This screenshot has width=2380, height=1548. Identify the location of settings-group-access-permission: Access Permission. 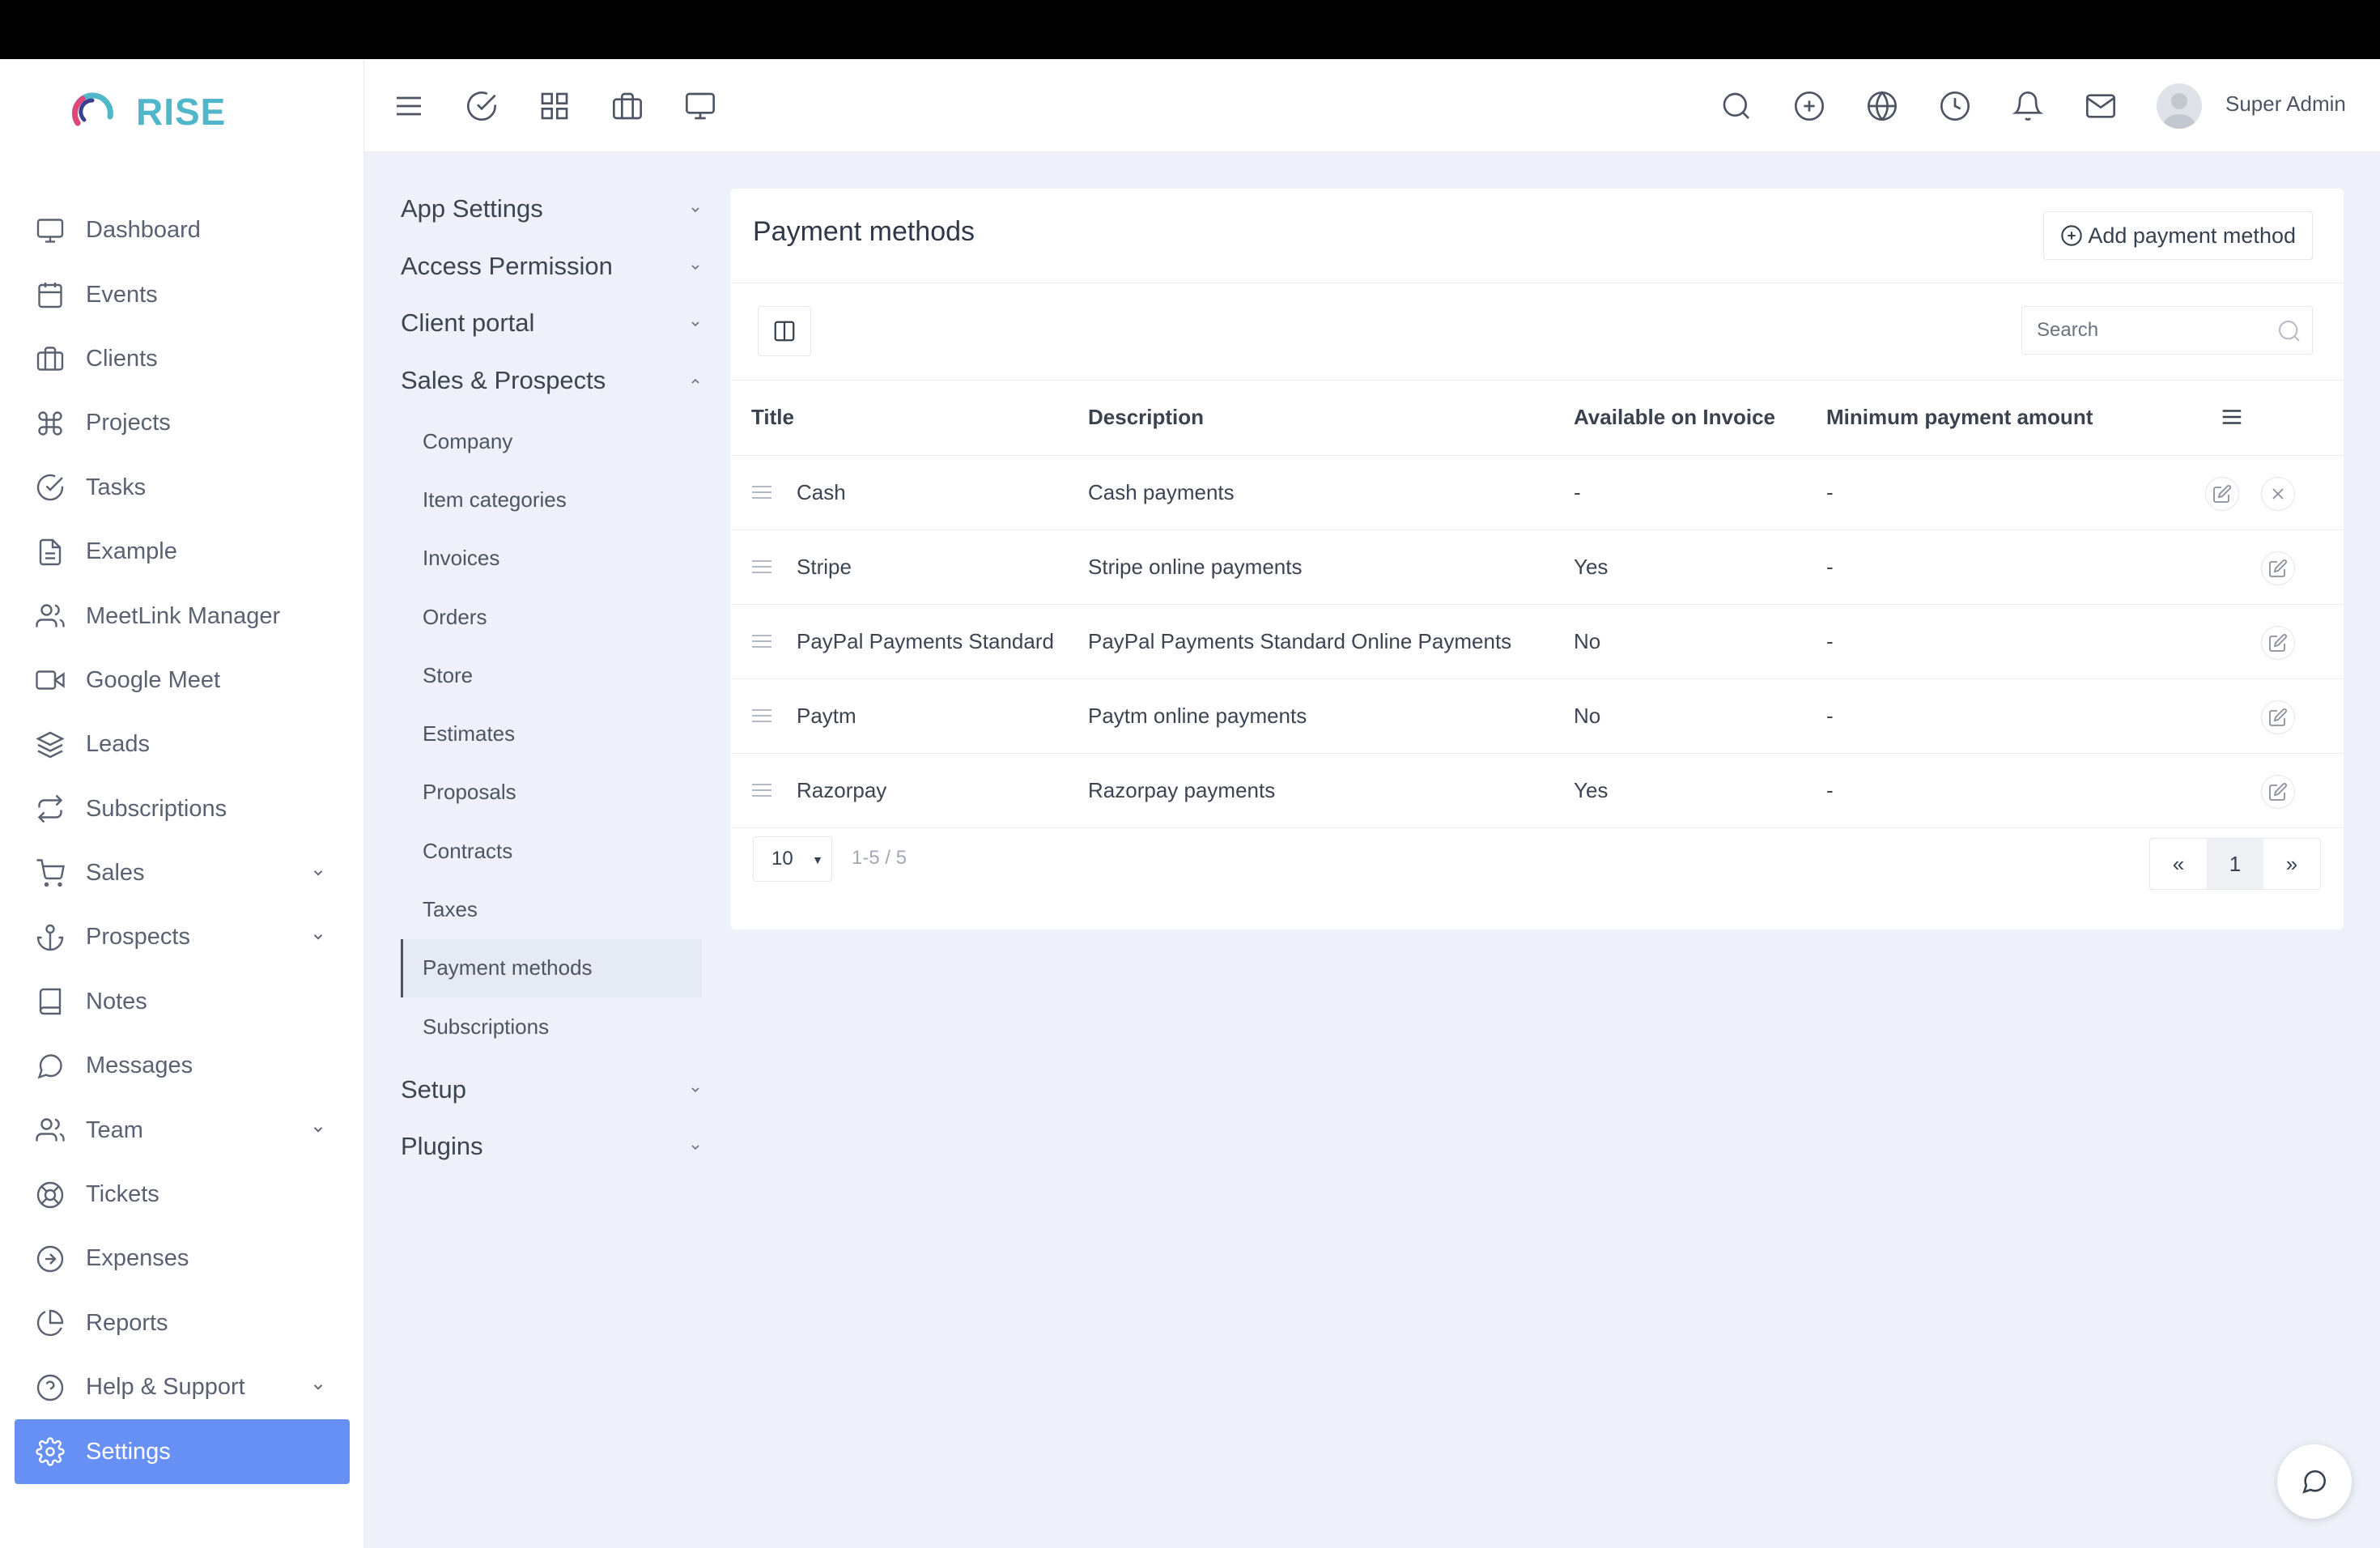
(551, 267).